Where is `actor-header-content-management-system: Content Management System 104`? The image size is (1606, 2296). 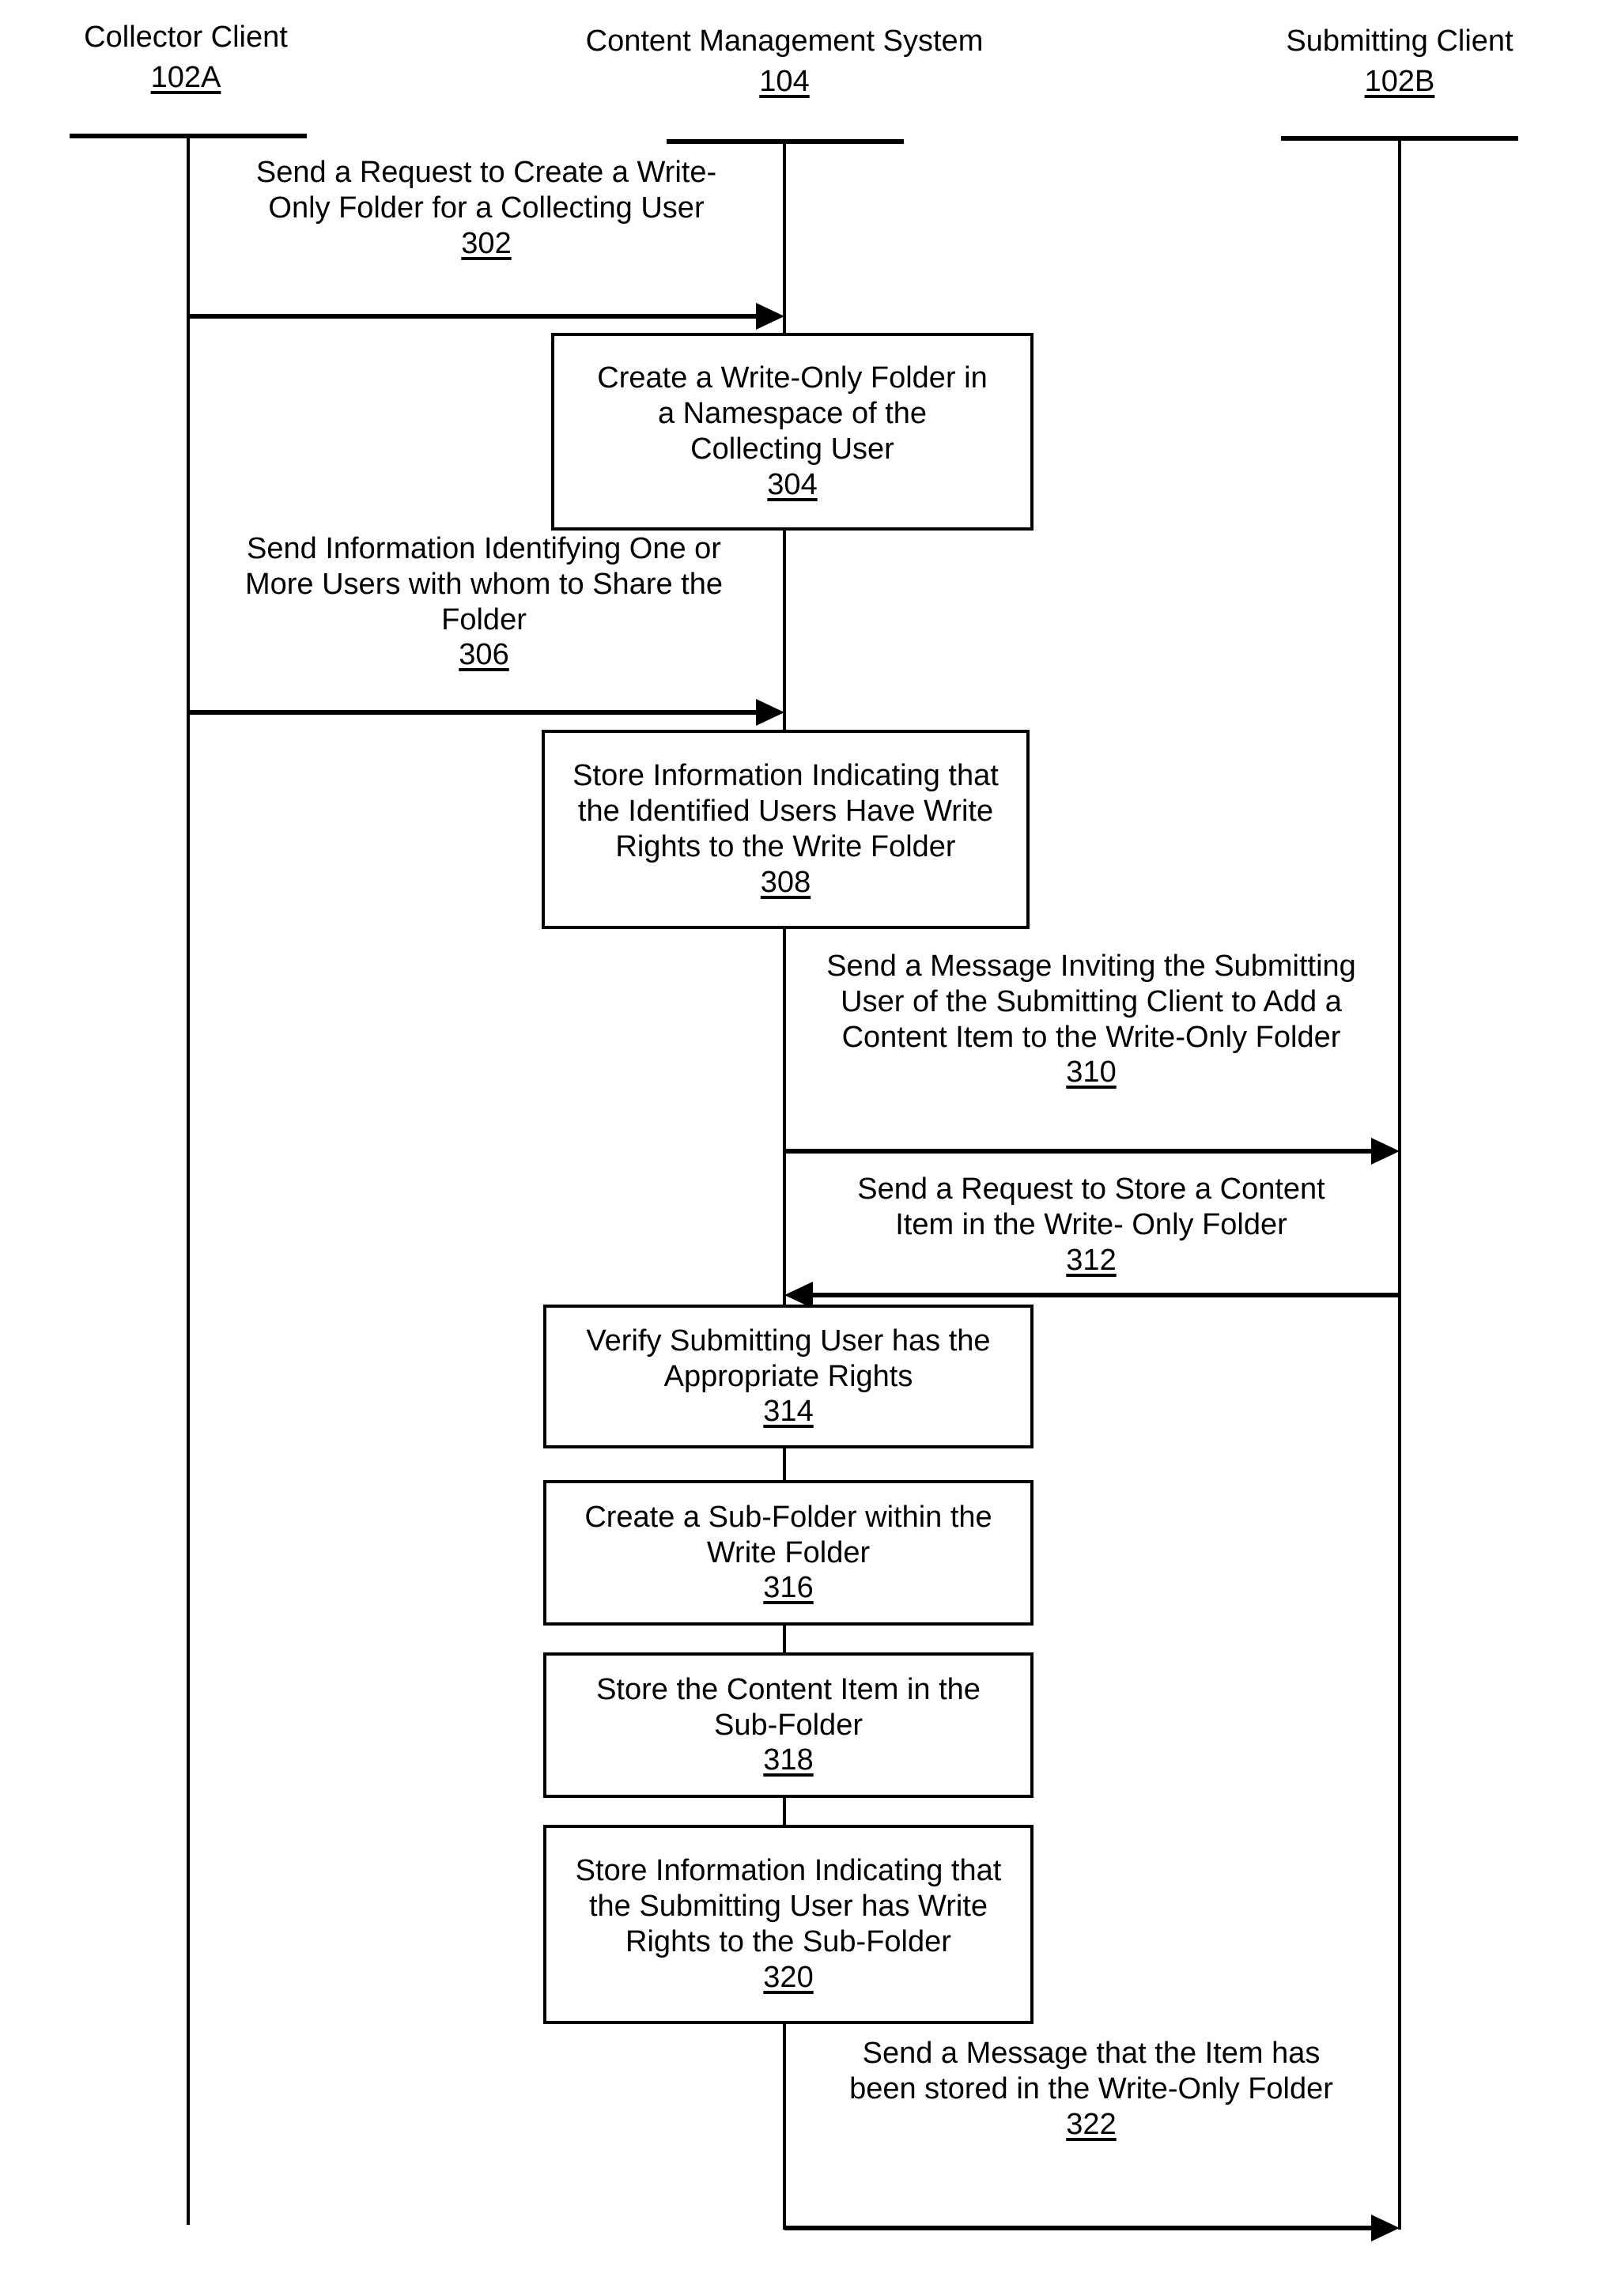
actor-header-content-management-system: Content Management System 104 is located at coordinates (784, 62).